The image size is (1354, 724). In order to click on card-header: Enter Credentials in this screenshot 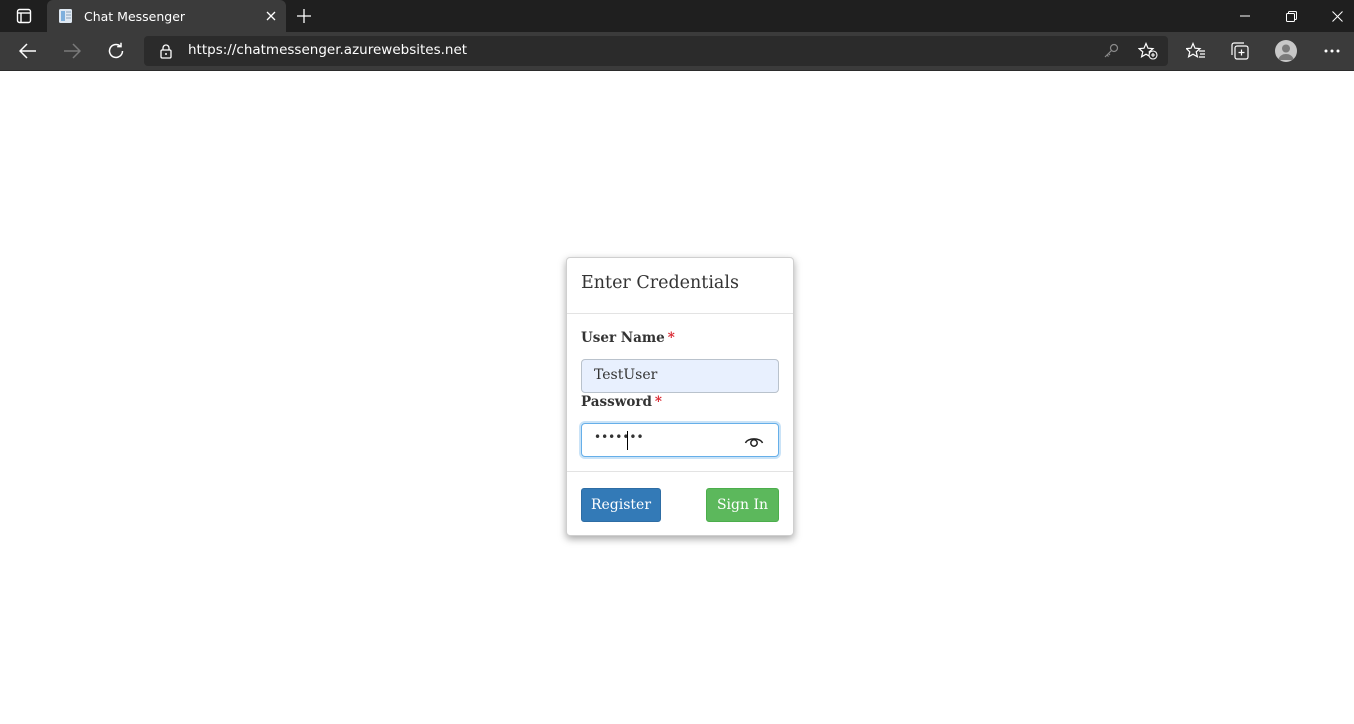, I will do `click(680, 286)`.